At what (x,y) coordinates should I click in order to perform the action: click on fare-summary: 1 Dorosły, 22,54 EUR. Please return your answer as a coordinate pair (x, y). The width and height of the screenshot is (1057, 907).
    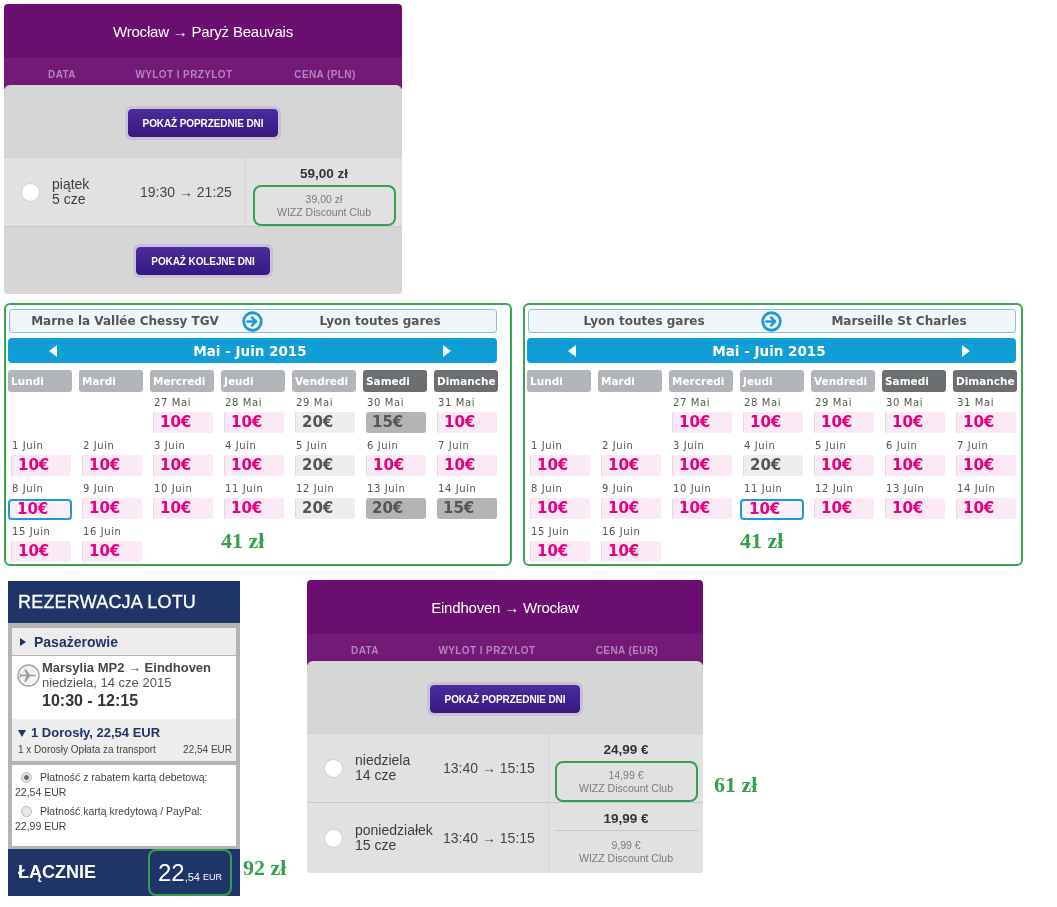
    Looking at the image, I should click on (96, 733).